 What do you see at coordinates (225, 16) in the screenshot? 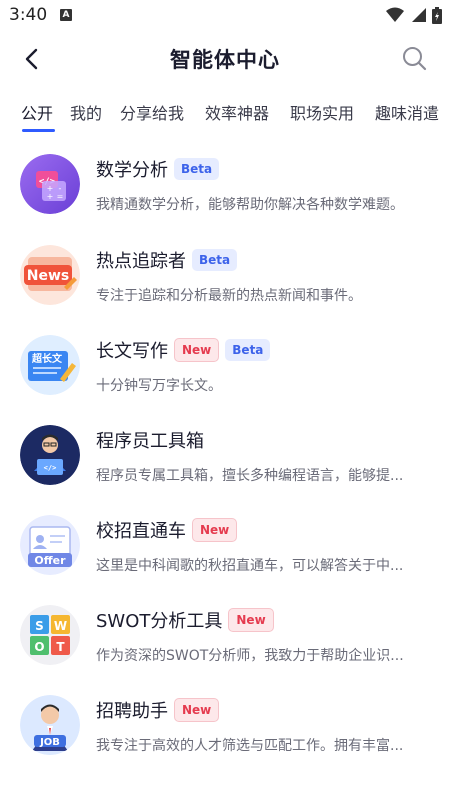
I see `status-bar: 3:40 A` at bounding box center [225, 16].